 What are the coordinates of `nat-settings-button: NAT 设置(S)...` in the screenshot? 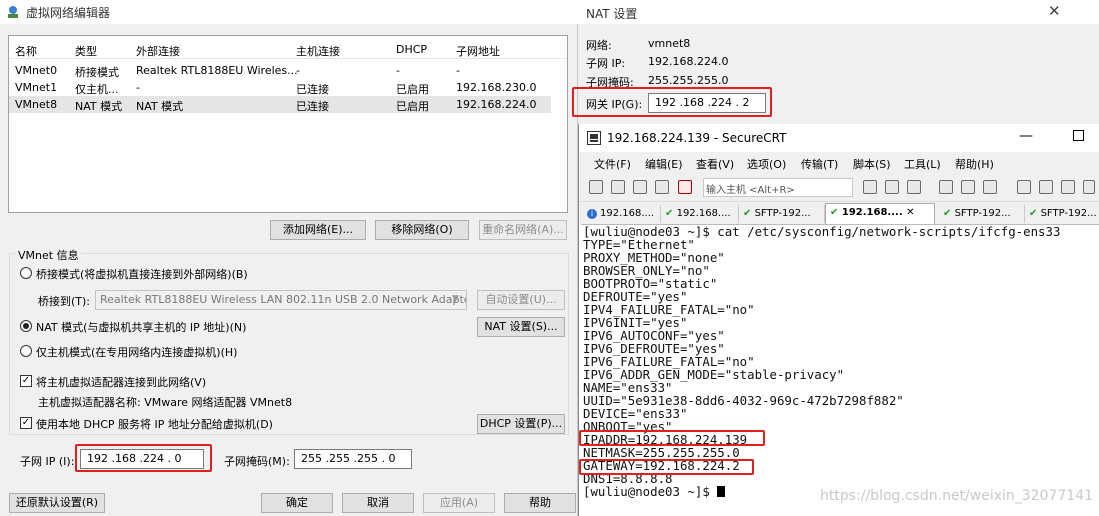 It's located at (521, 327).